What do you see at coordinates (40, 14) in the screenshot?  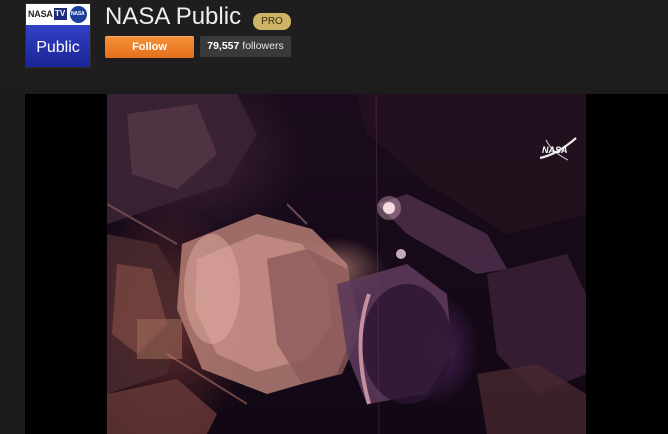 I see `logo-nasa-text: NASA` at bounding box center [40, 14].